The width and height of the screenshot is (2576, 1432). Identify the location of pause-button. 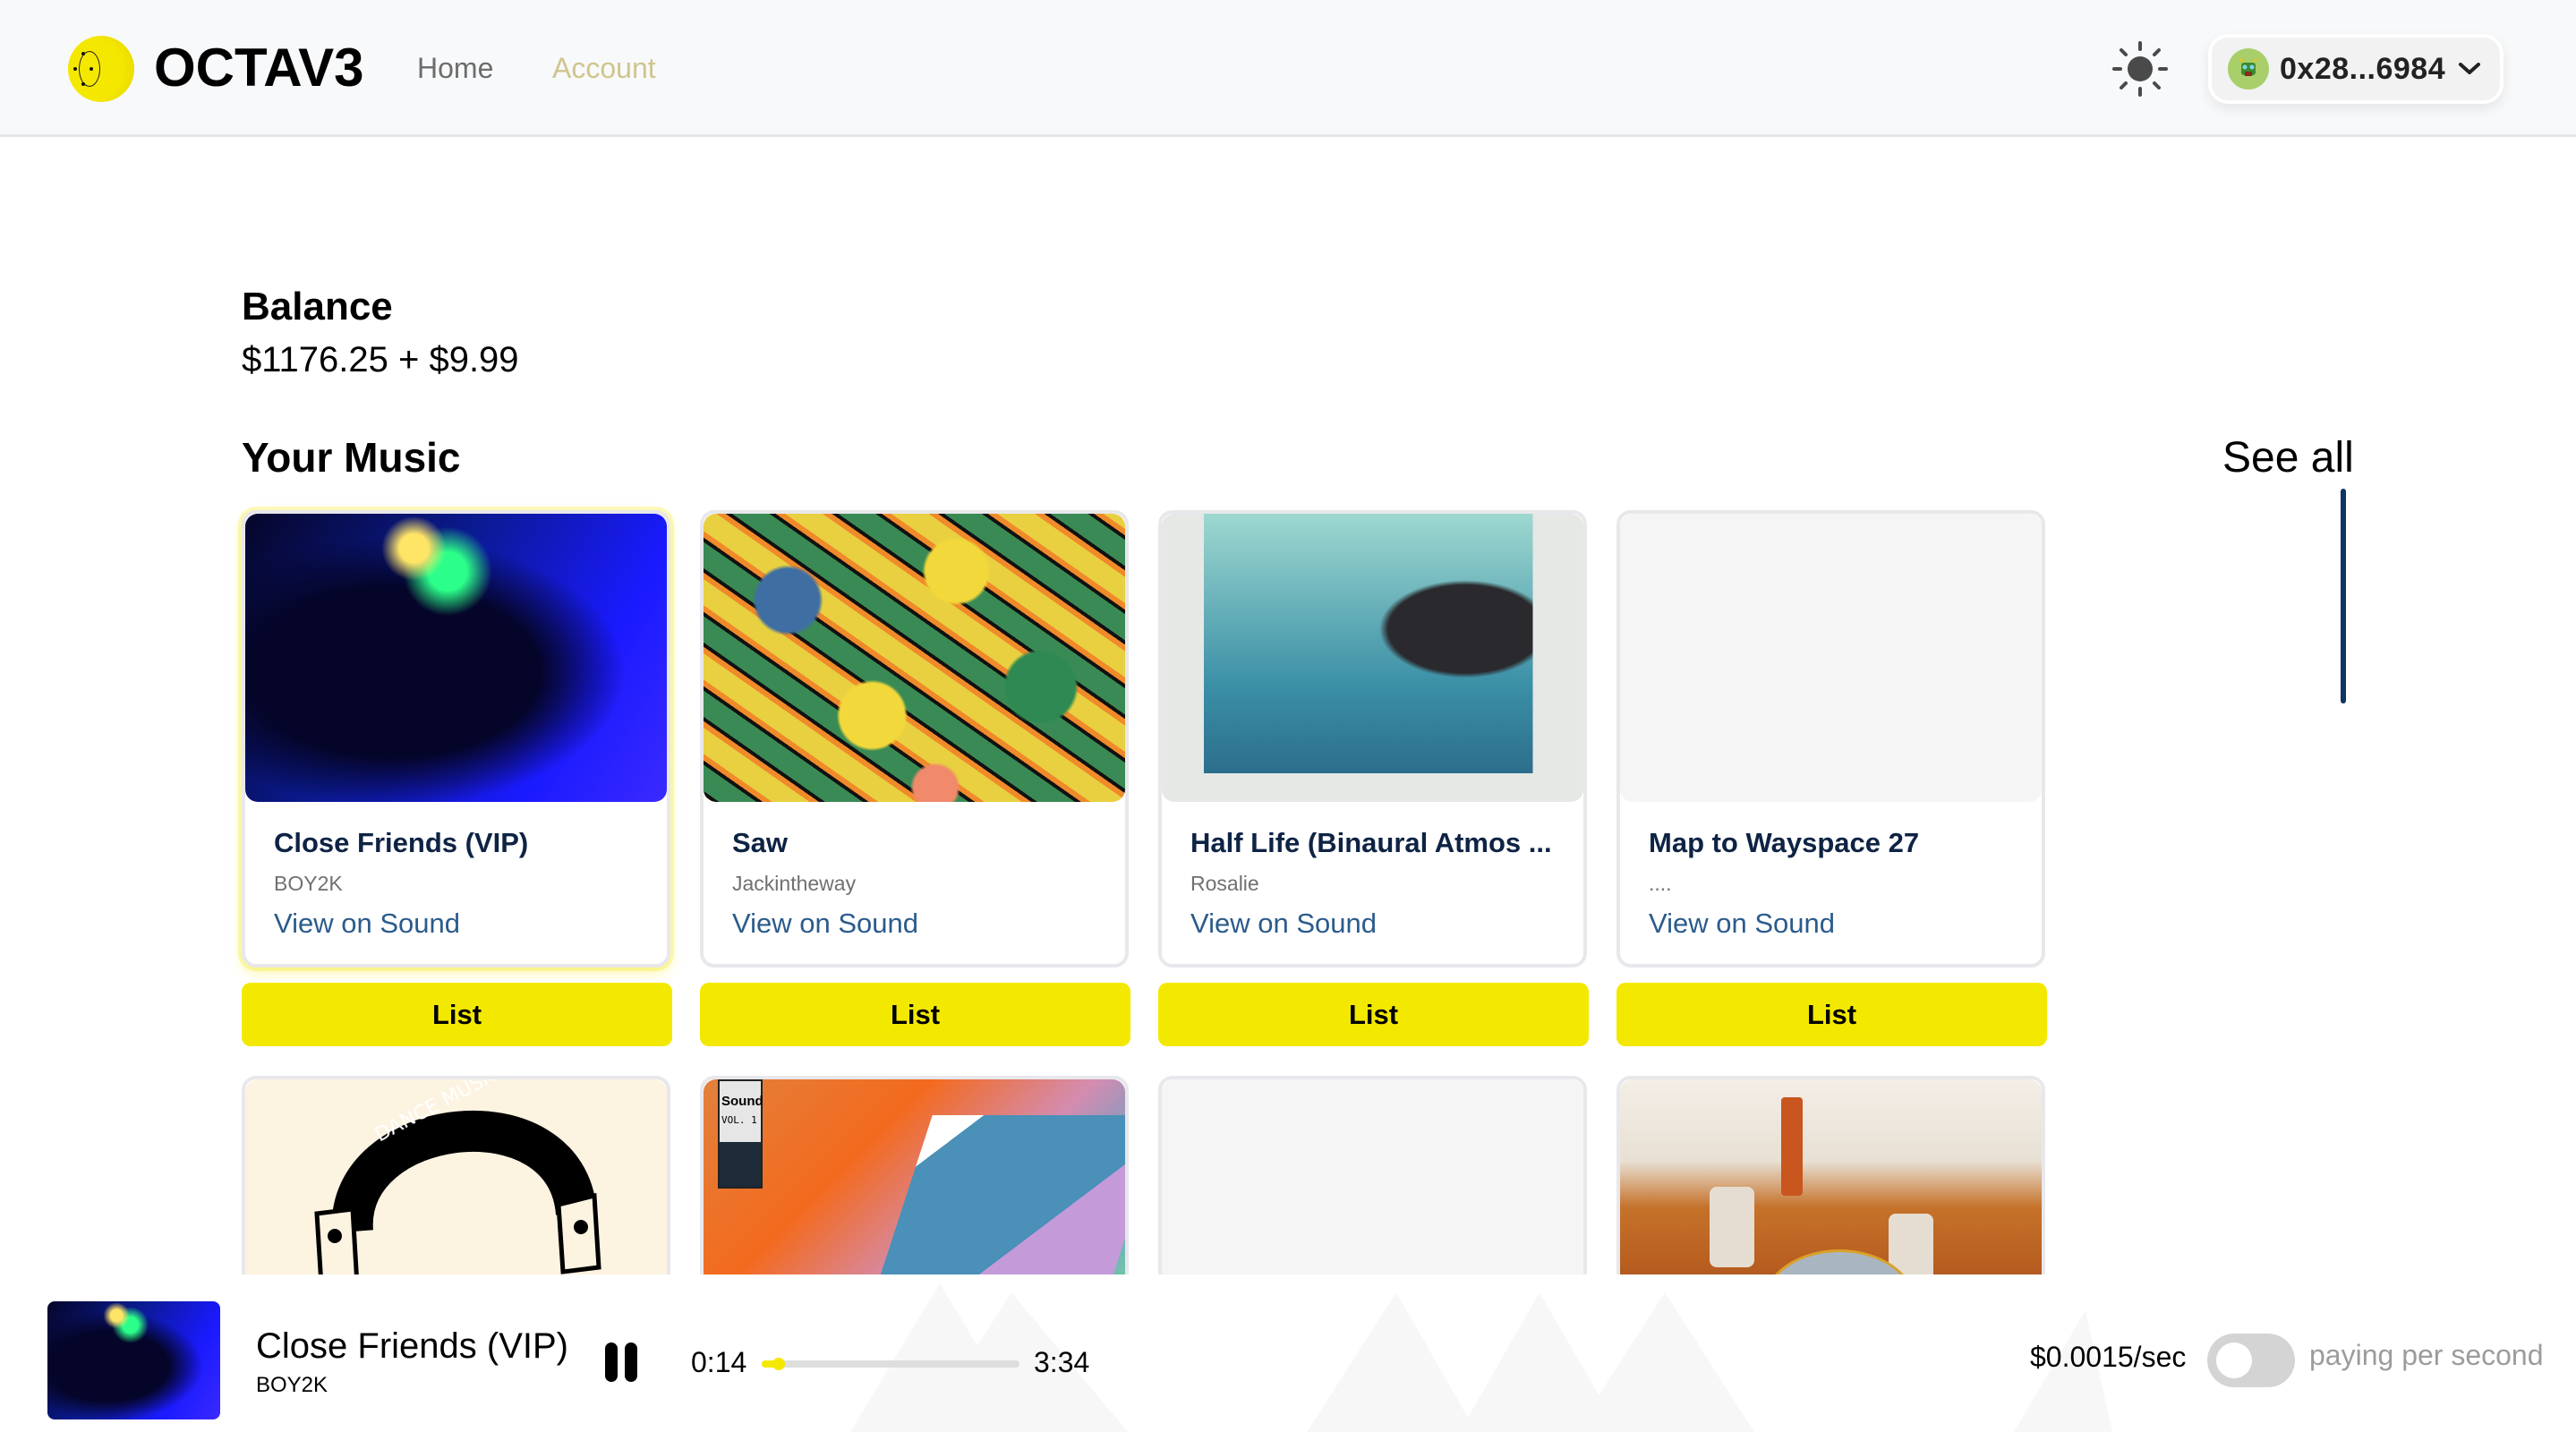
(622, 1362).